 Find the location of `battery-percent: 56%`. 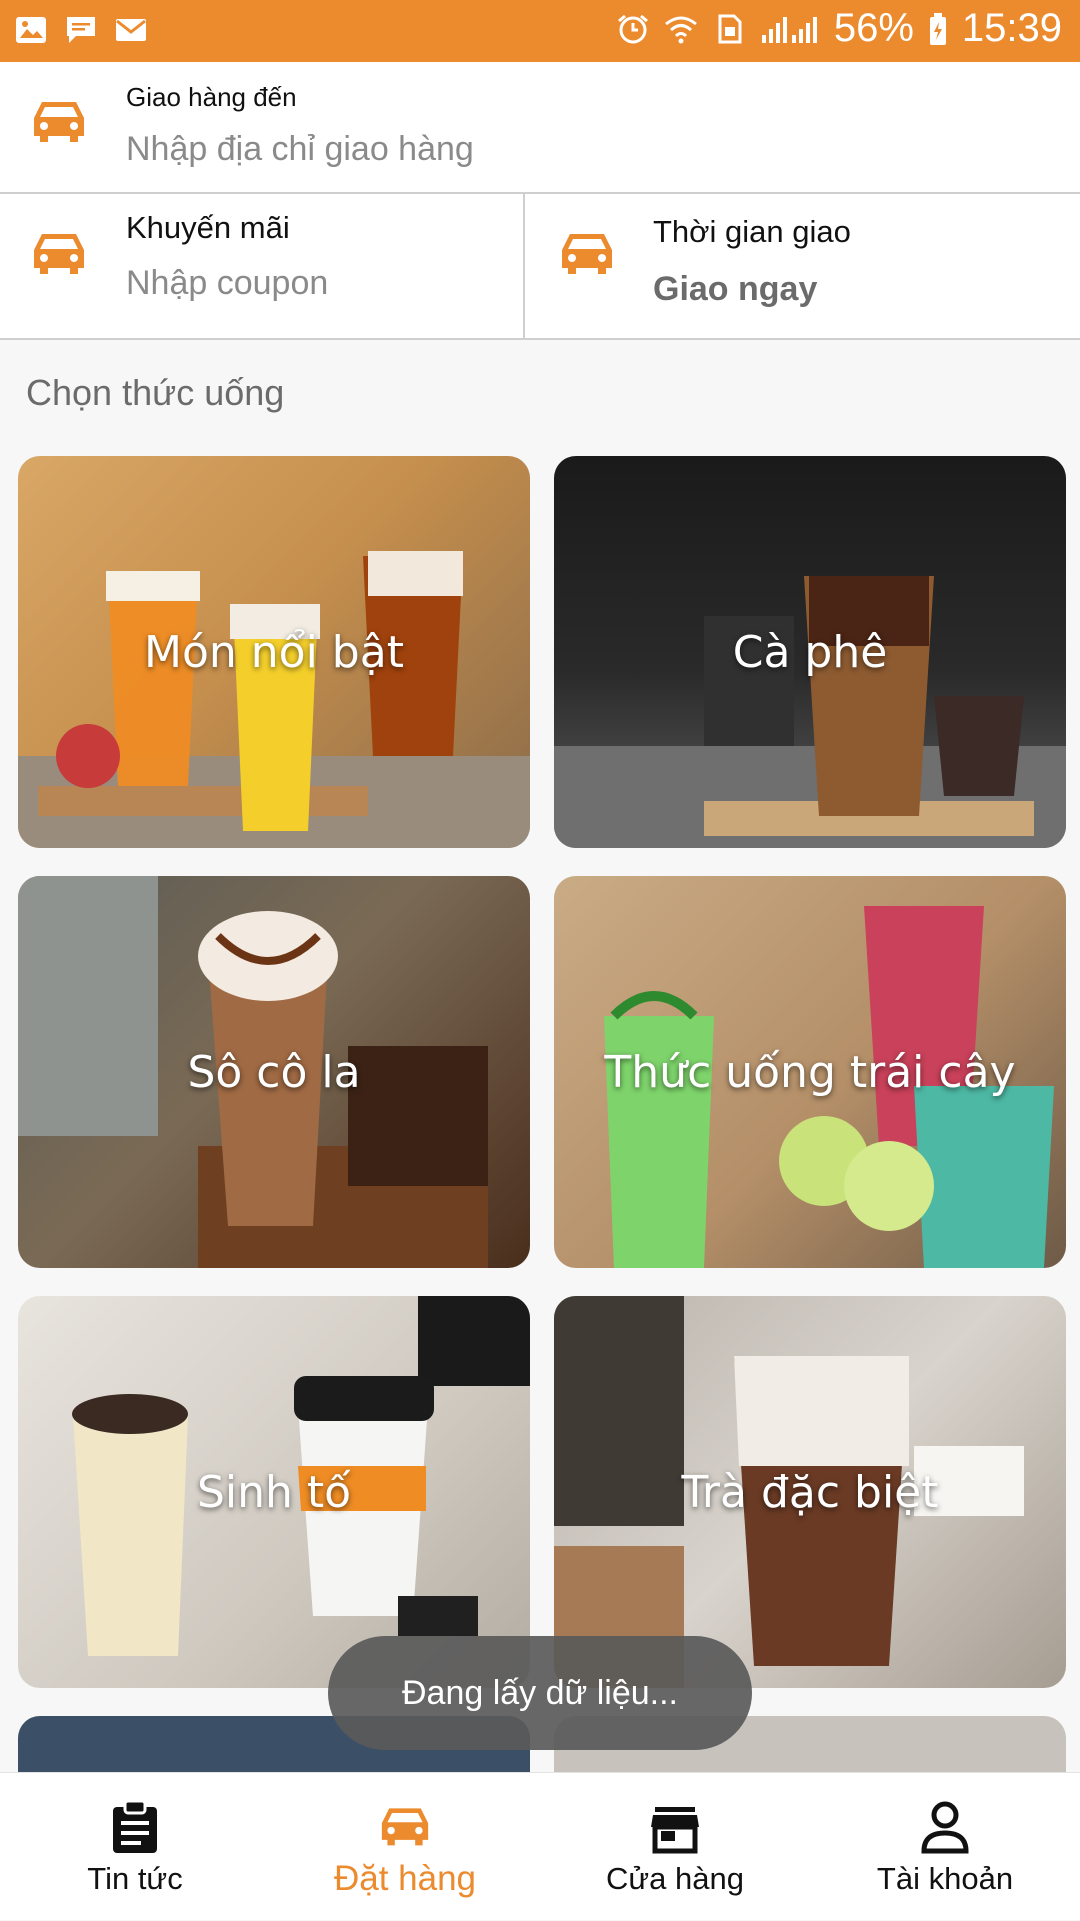

battery-percent: 56% is located at coordinates (873, 28).